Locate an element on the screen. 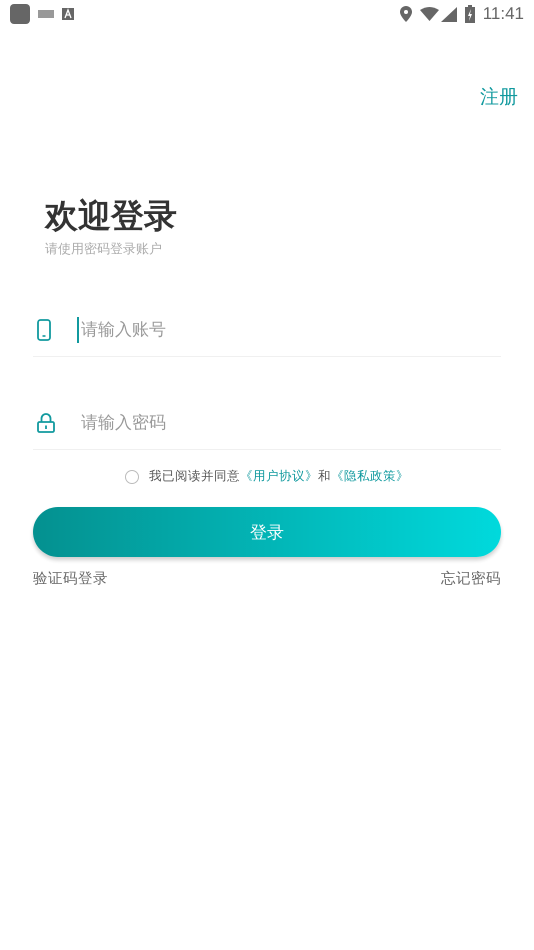  wifi-icon is located at coordinates (429, 14).